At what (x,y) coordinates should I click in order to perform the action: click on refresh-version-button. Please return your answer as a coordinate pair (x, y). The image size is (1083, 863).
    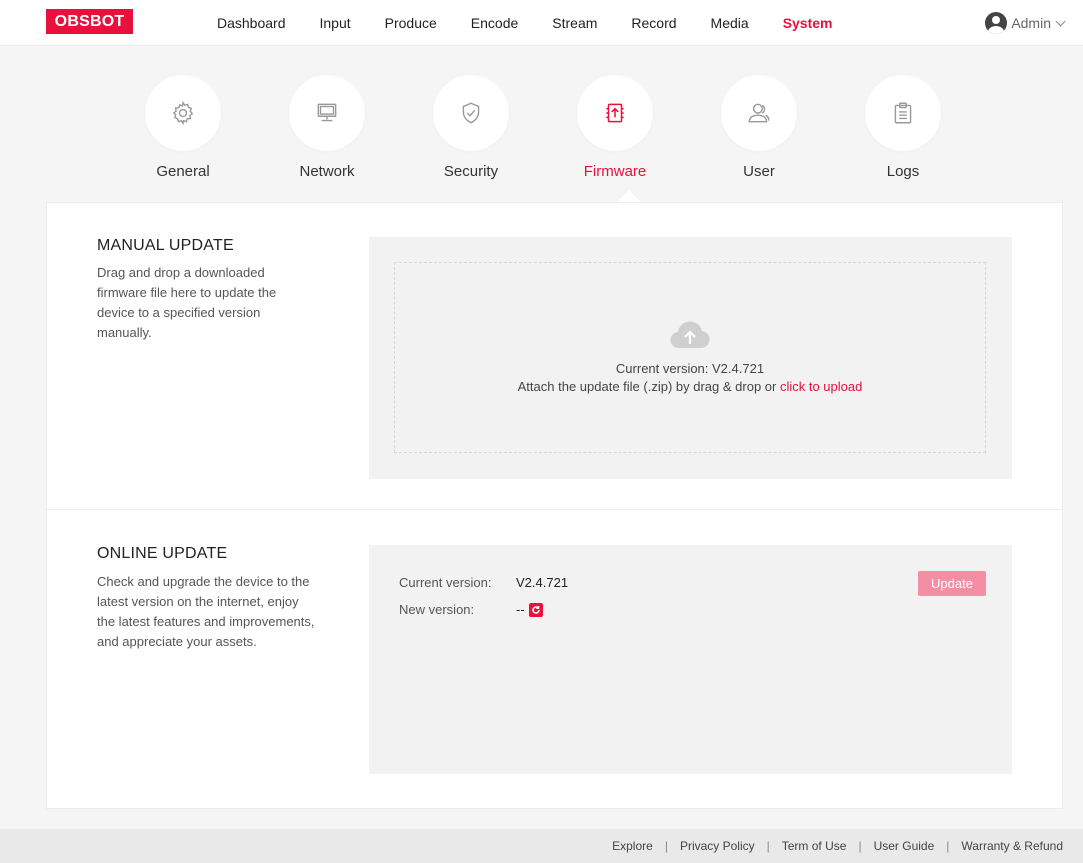
    Looking at the image, I should click on (535, 609).